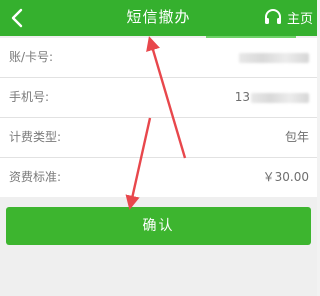 The image size is (320, 296). What do you see at coordinates (158, 226) in the screenshot?
I see `confirm-button: 确认` at bounding box center [158, 226].